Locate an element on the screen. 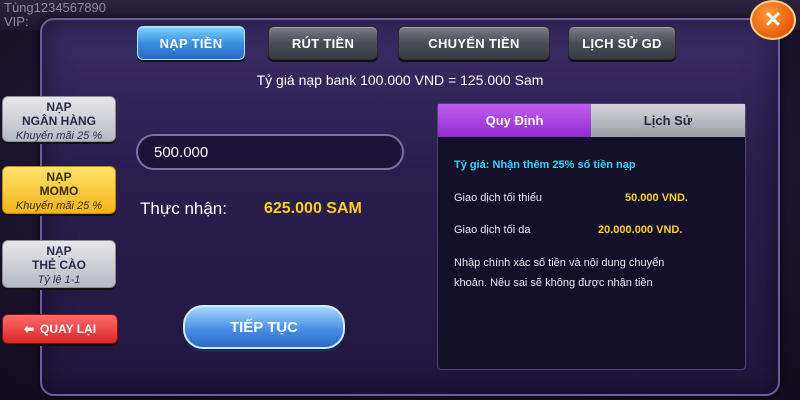  receive-label: Thực nhận: is located at coordinates (183, 208).